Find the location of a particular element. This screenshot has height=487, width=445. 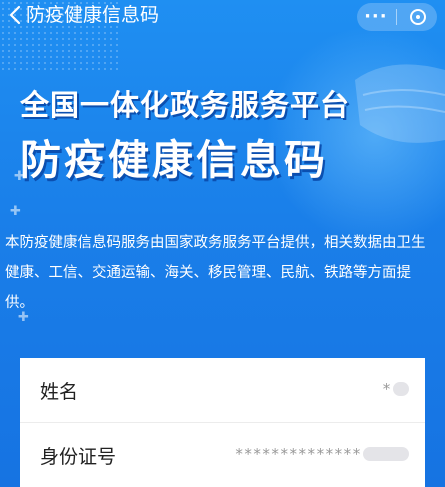

name-masked-text: * is located at coordinates (386, 389).